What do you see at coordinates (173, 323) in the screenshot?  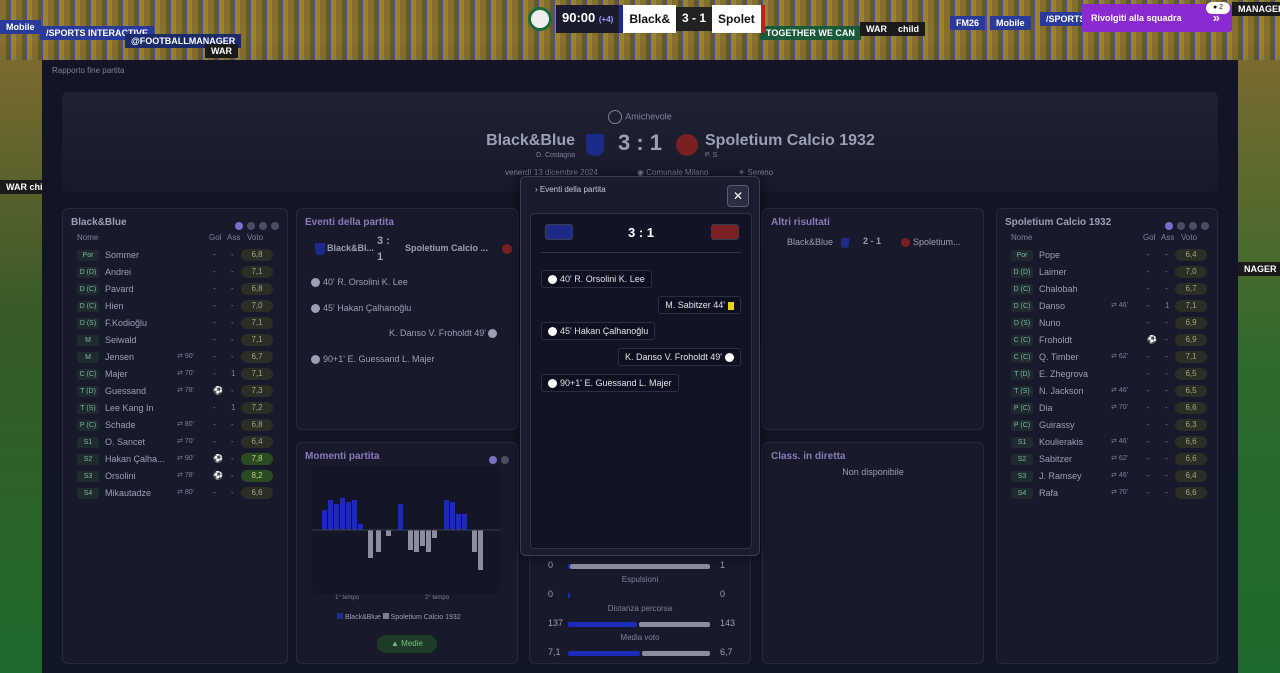 I see `player-row: D (S) F.Kodioğlu - -7,1` at bounding box center [173, 323].